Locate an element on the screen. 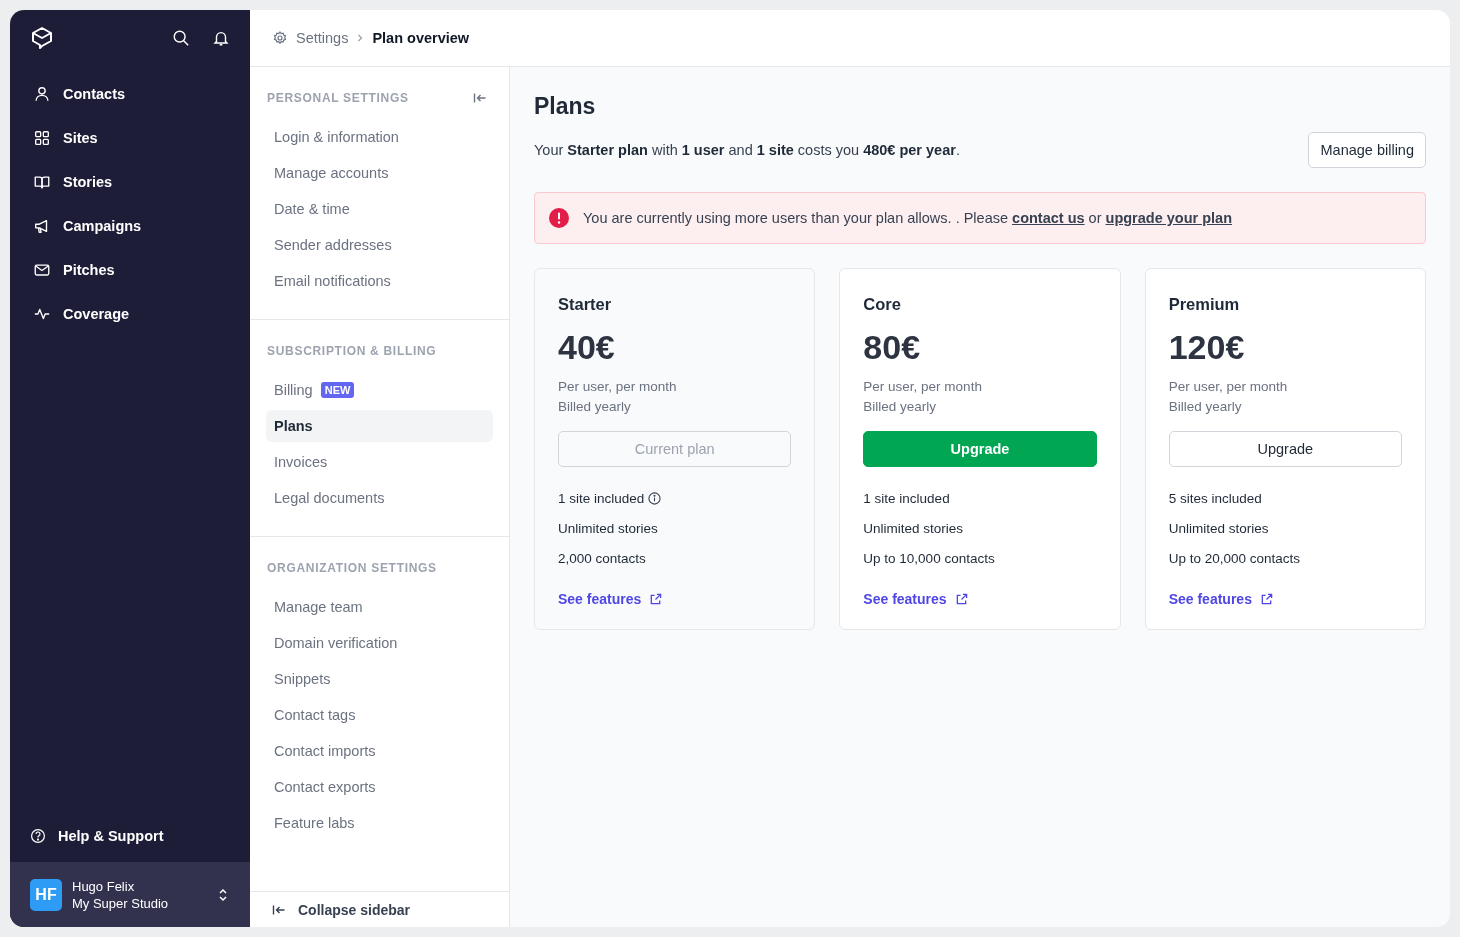  settings-item: Email notifications is located at coordinates (379, 281).